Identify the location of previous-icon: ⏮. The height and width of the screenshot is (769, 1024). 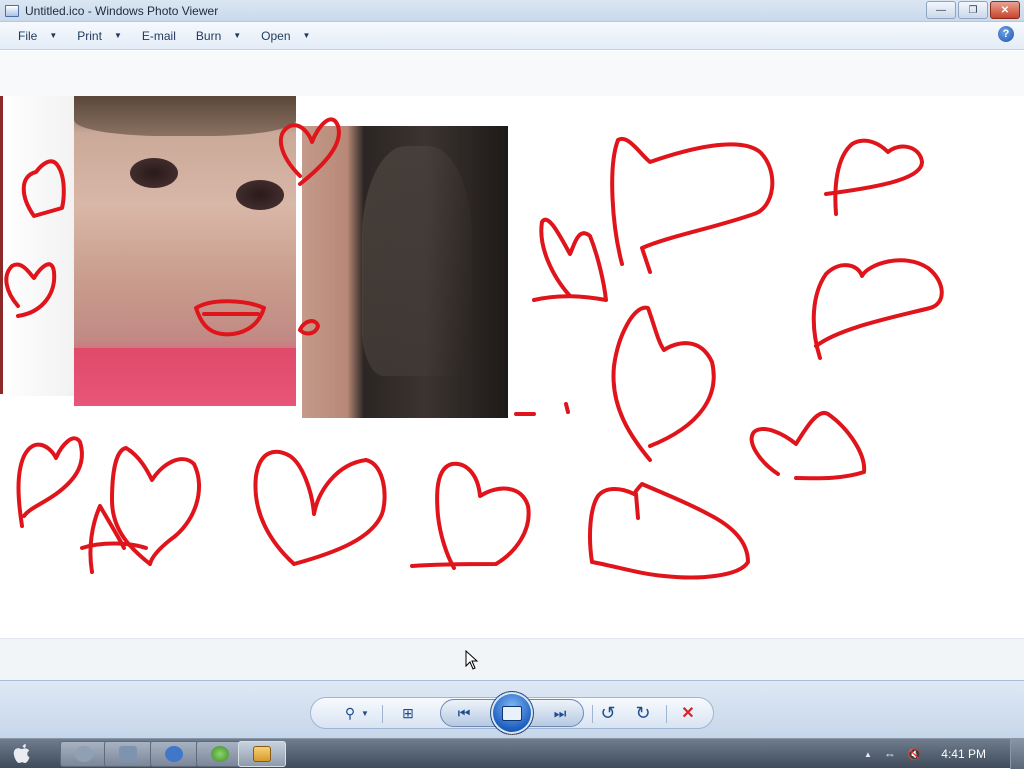
(464, 713).